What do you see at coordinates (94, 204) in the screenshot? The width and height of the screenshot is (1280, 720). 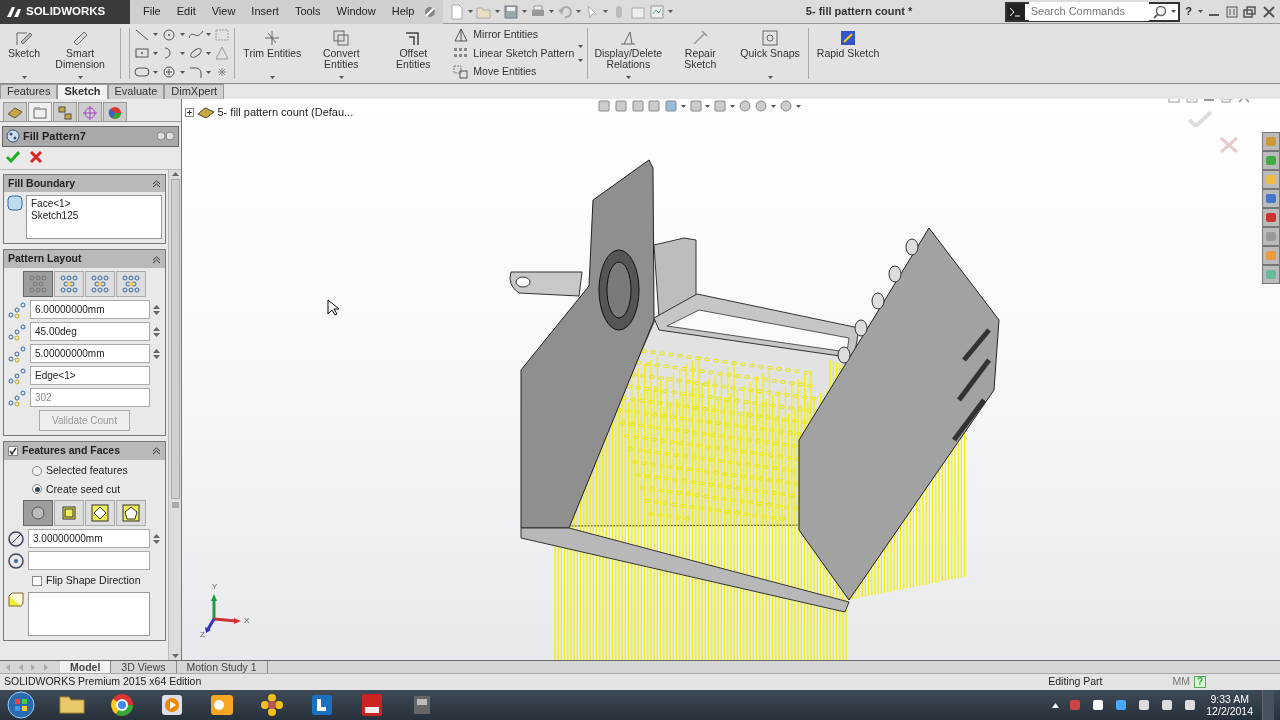 I see `list-item: Face<1>` at bounding box center [94, 204].